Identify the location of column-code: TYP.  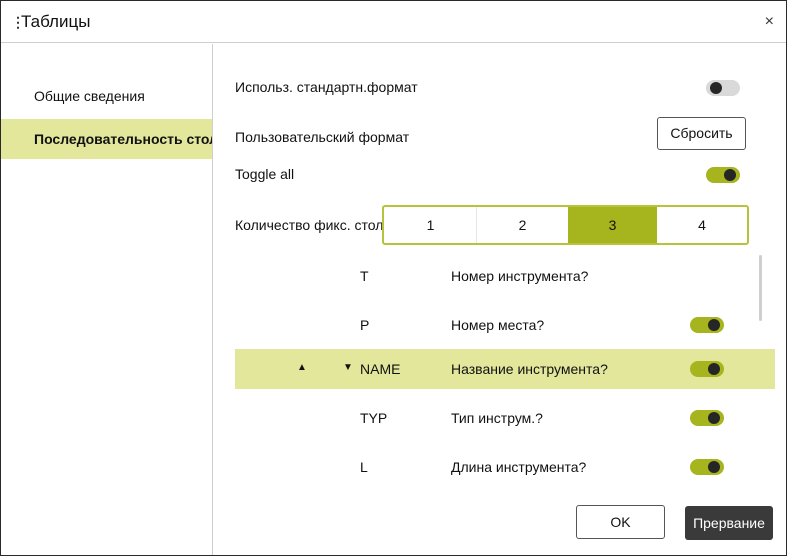
(374, 418).